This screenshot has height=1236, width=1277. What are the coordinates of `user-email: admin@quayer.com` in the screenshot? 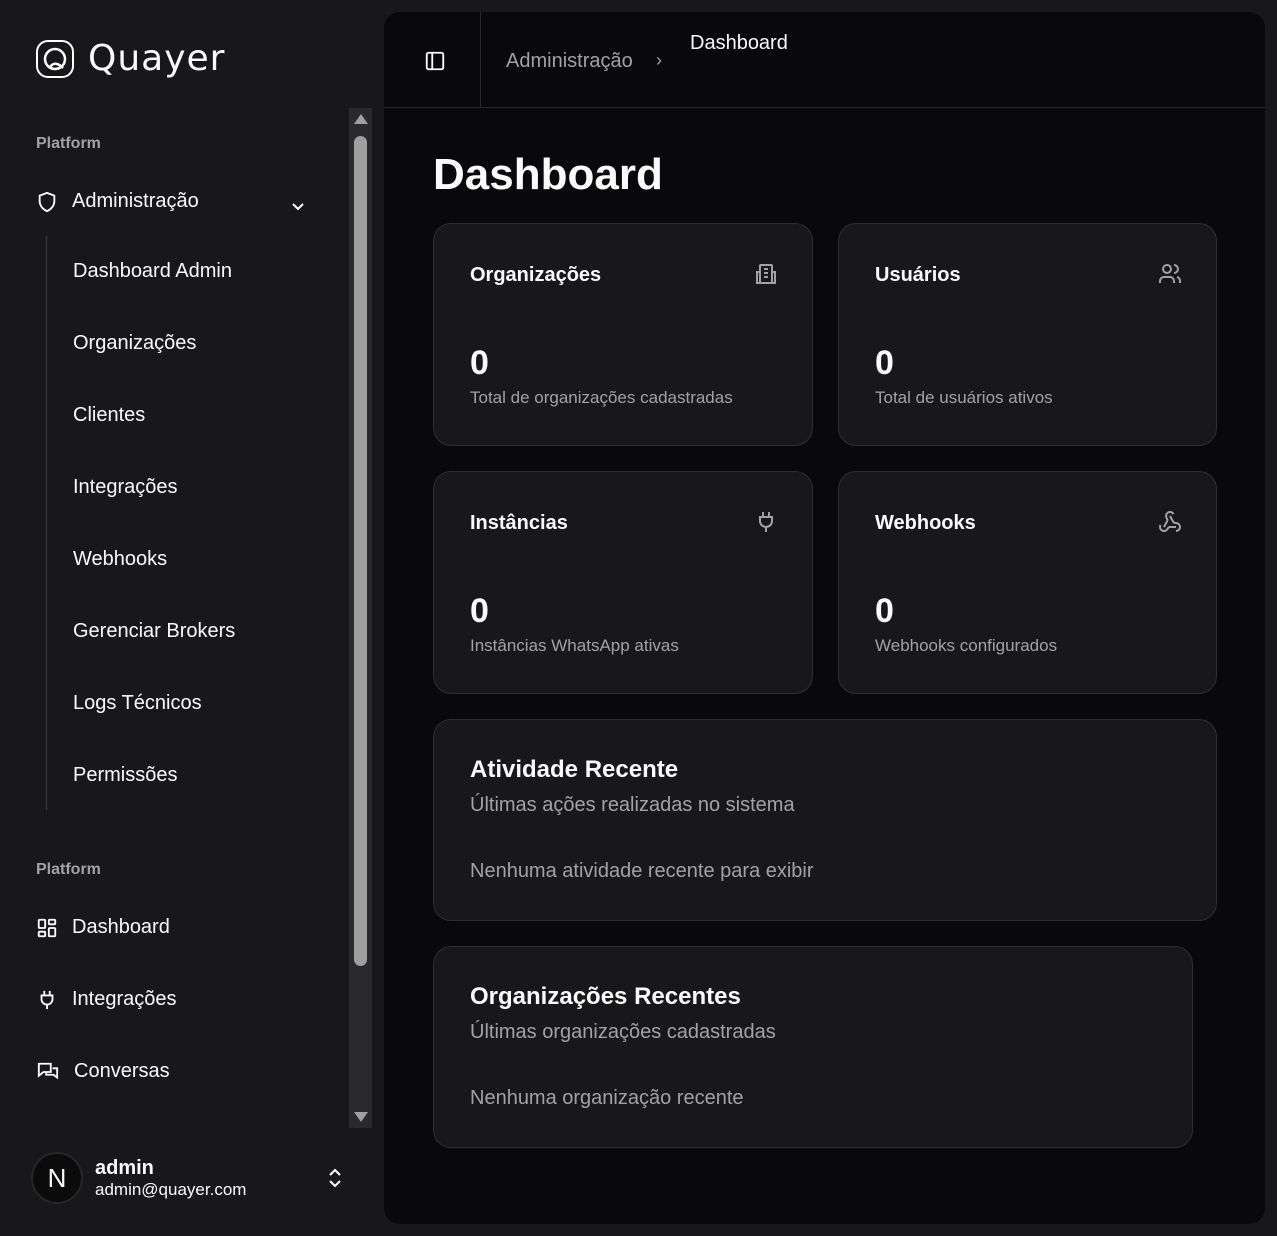 It's located at (171, 1189).